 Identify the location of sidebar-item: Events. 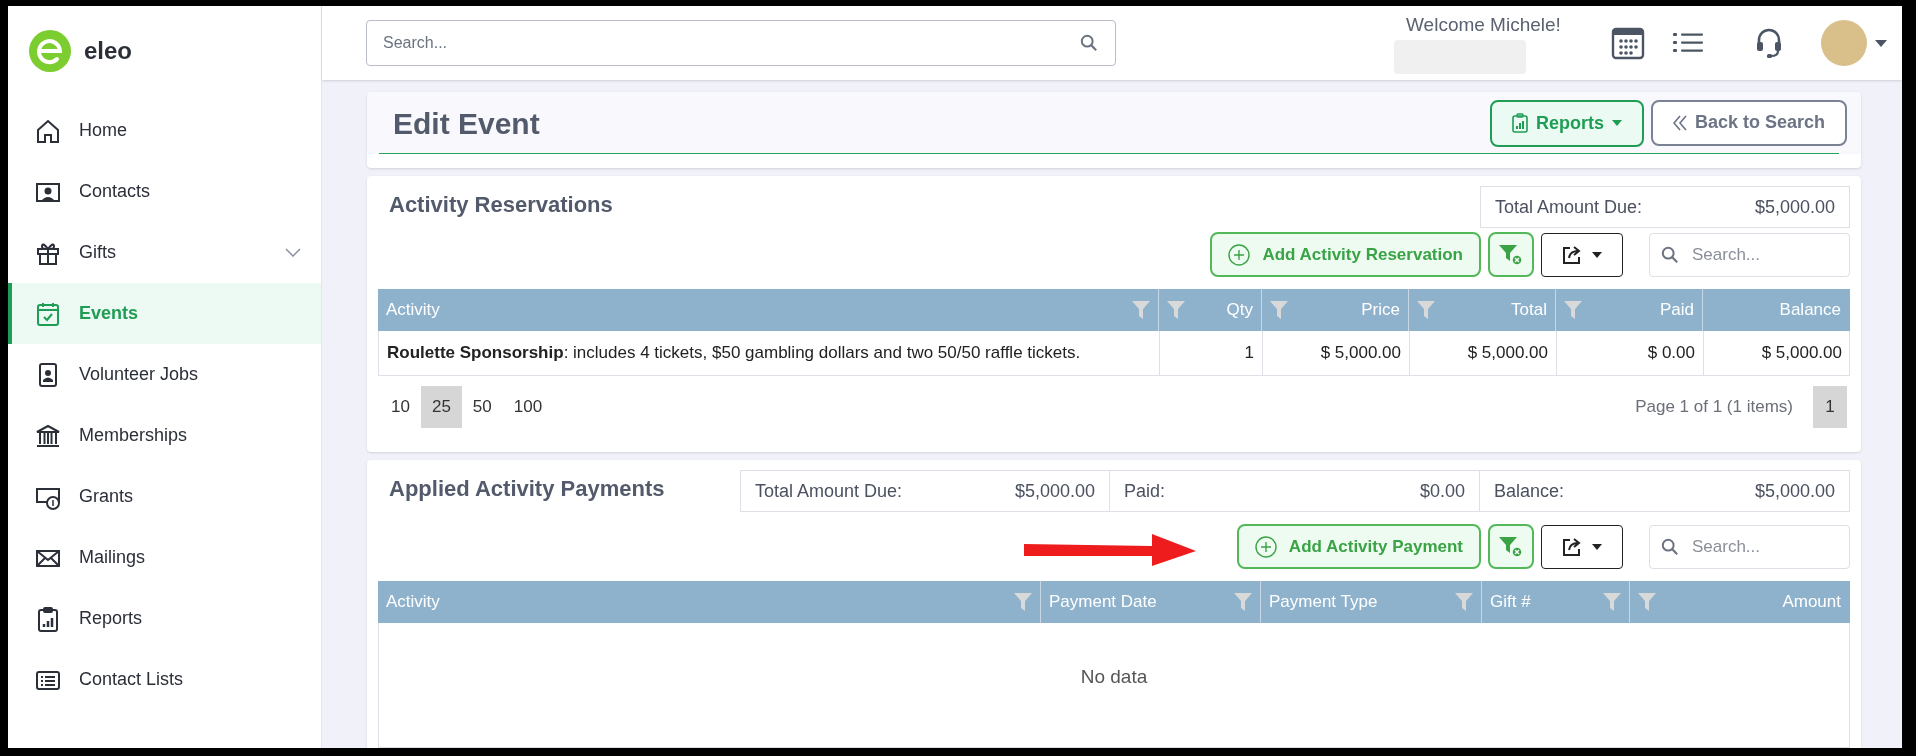
(164, 313).